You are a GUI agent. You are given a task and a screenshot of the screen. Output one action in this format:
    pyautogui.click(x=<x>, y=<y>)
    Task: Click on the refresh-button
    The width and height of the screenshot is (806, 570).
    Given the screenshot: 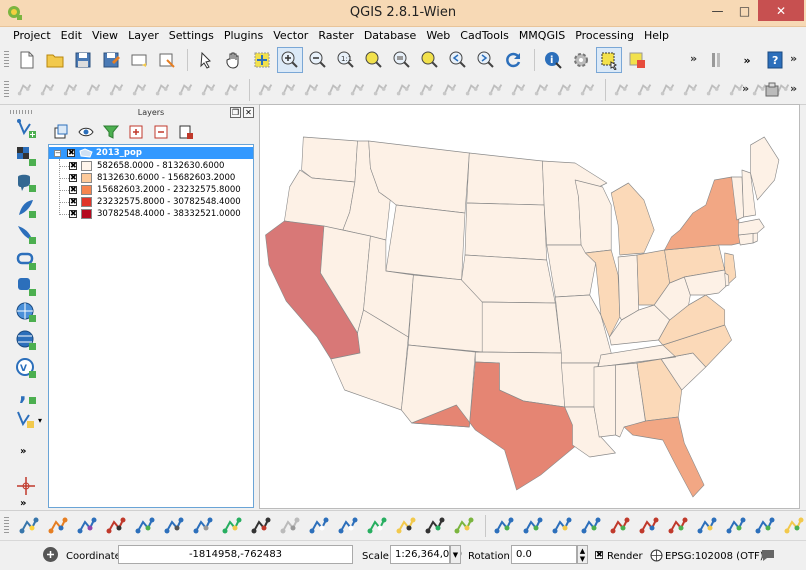 What is the action you would take?
    pyautogui.click(x=514, y=60)
    